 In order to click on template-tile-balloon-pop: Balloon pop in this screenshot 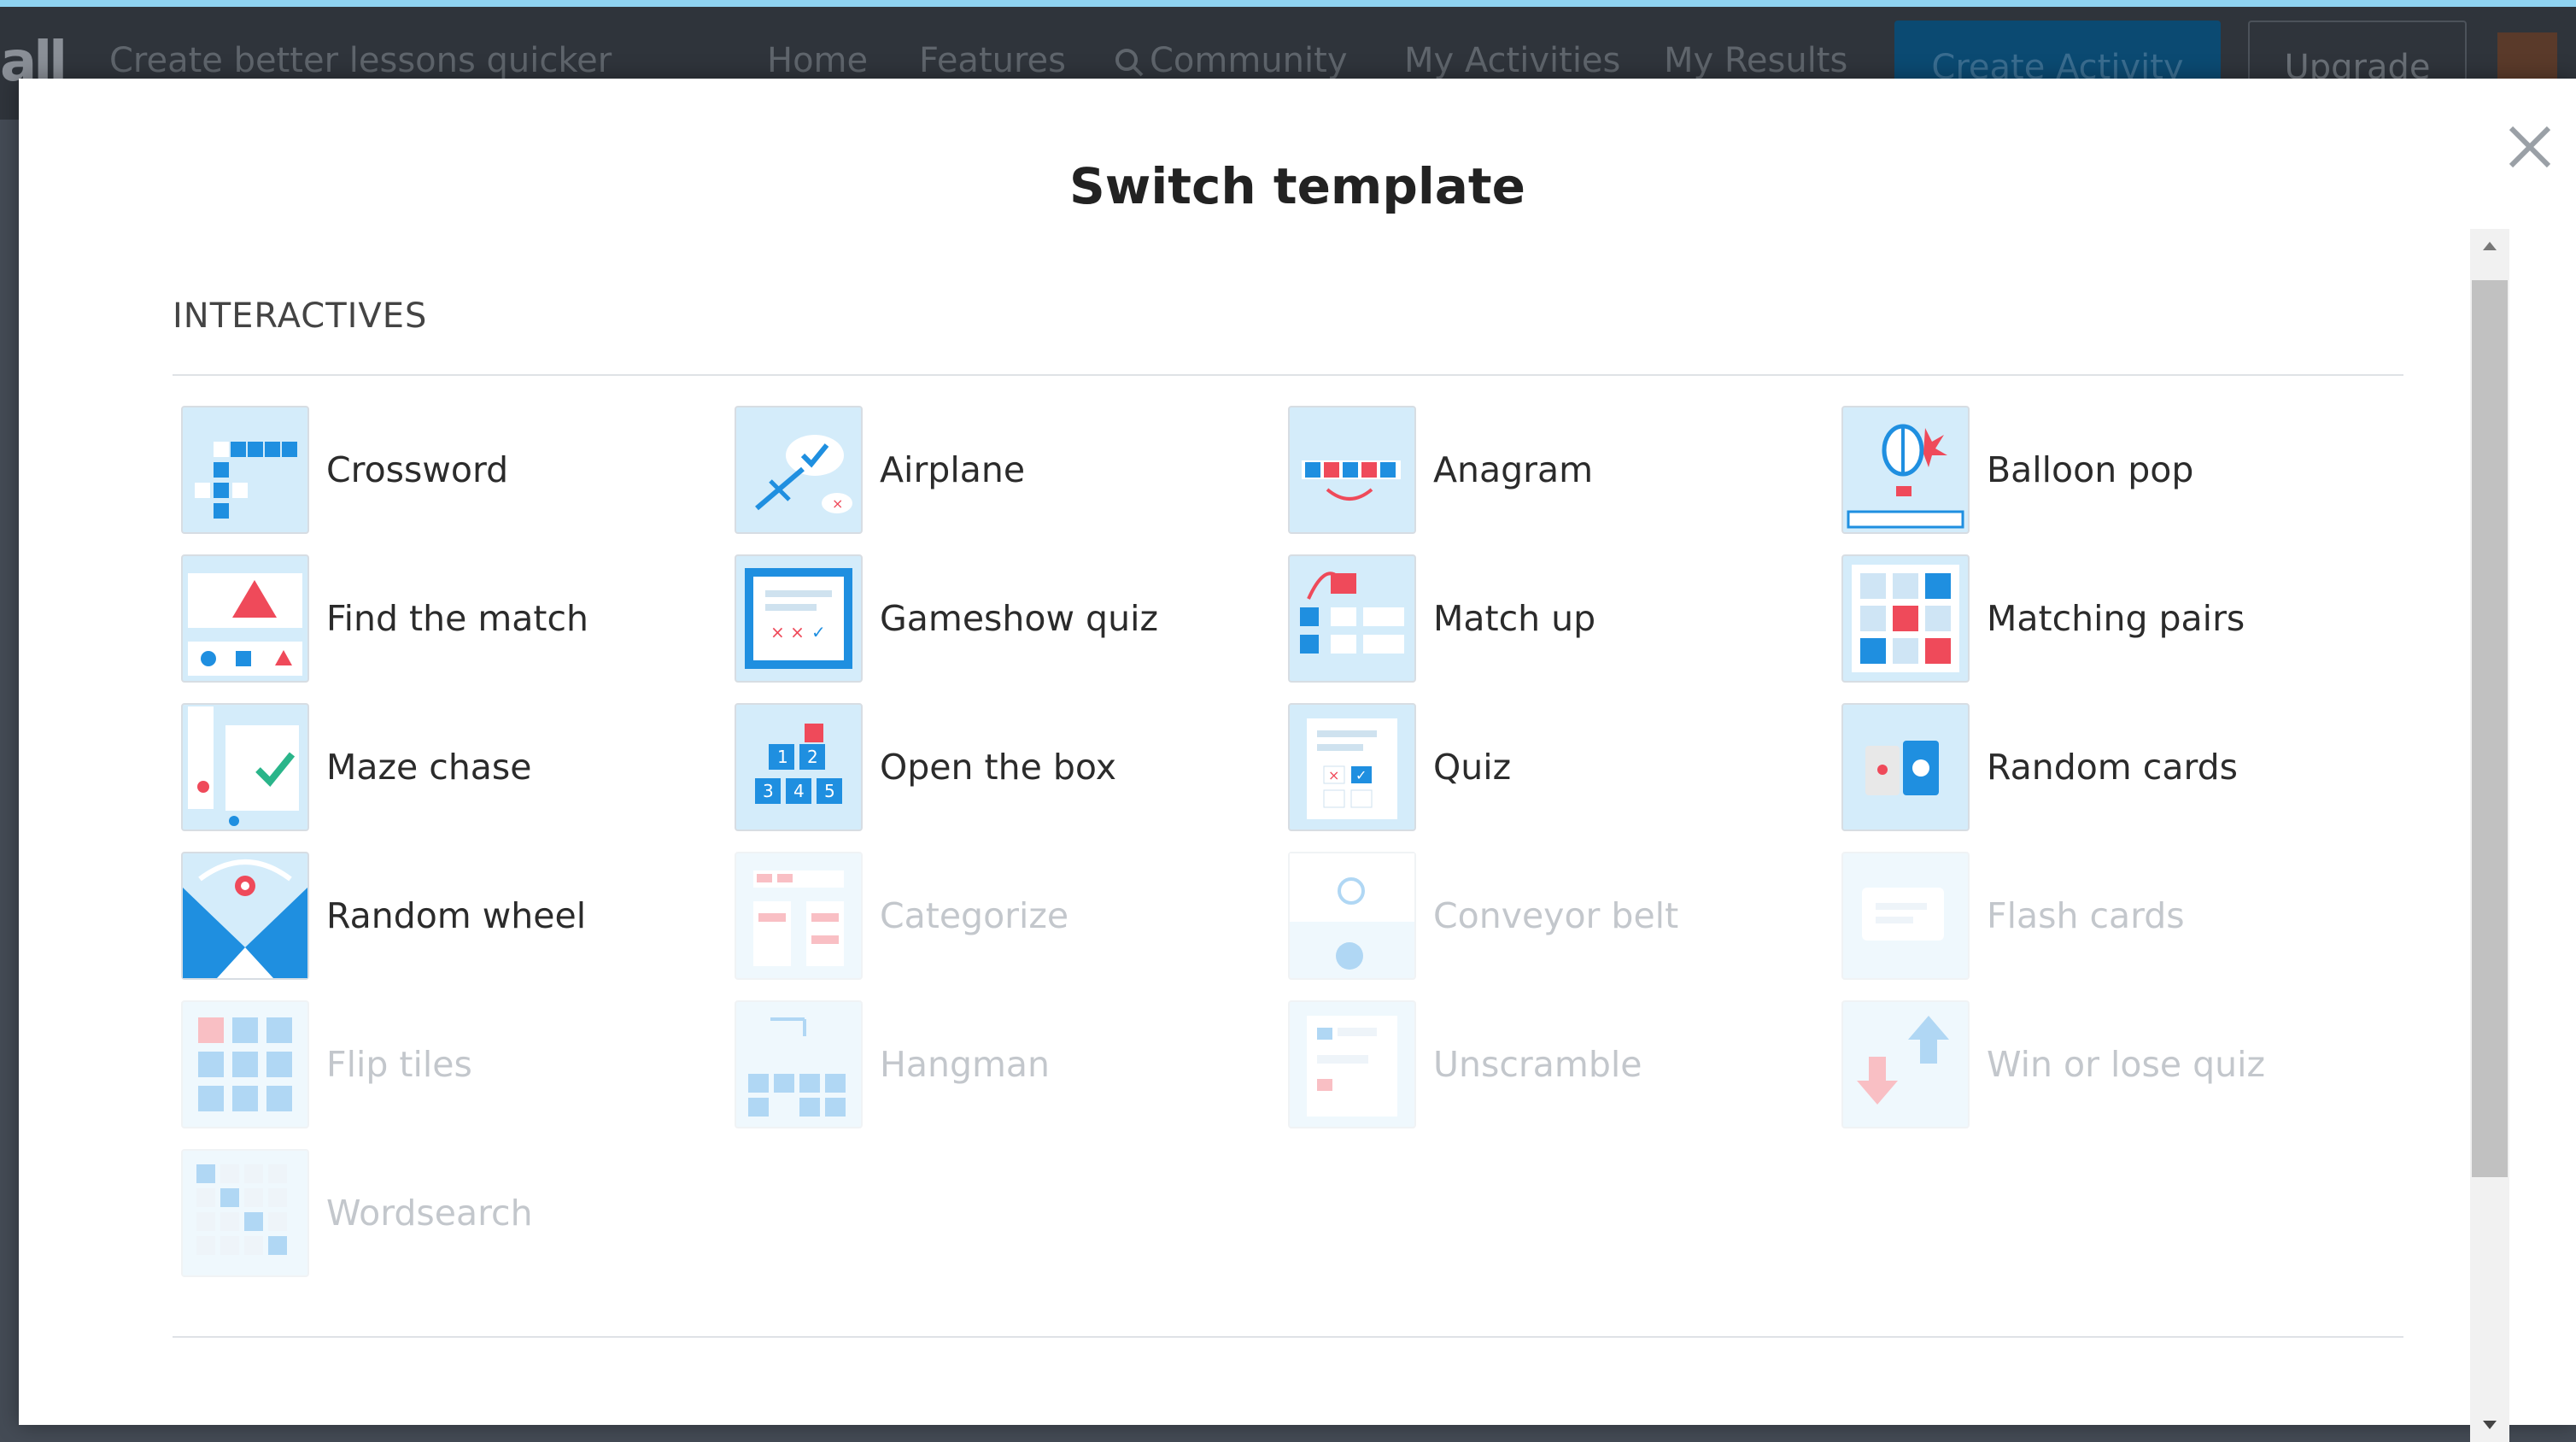, I will do `click(2106, 470)`.